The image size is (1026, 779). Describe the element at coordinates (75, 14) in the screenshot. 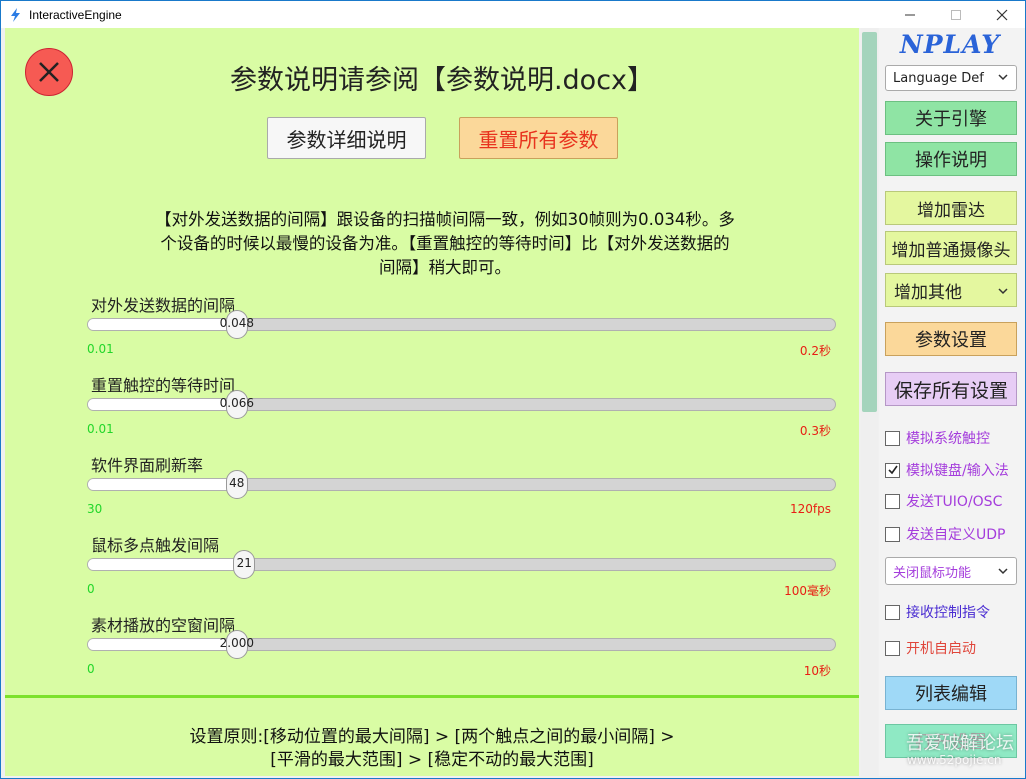

I see `window-title: InteractiveEngine` at that location.